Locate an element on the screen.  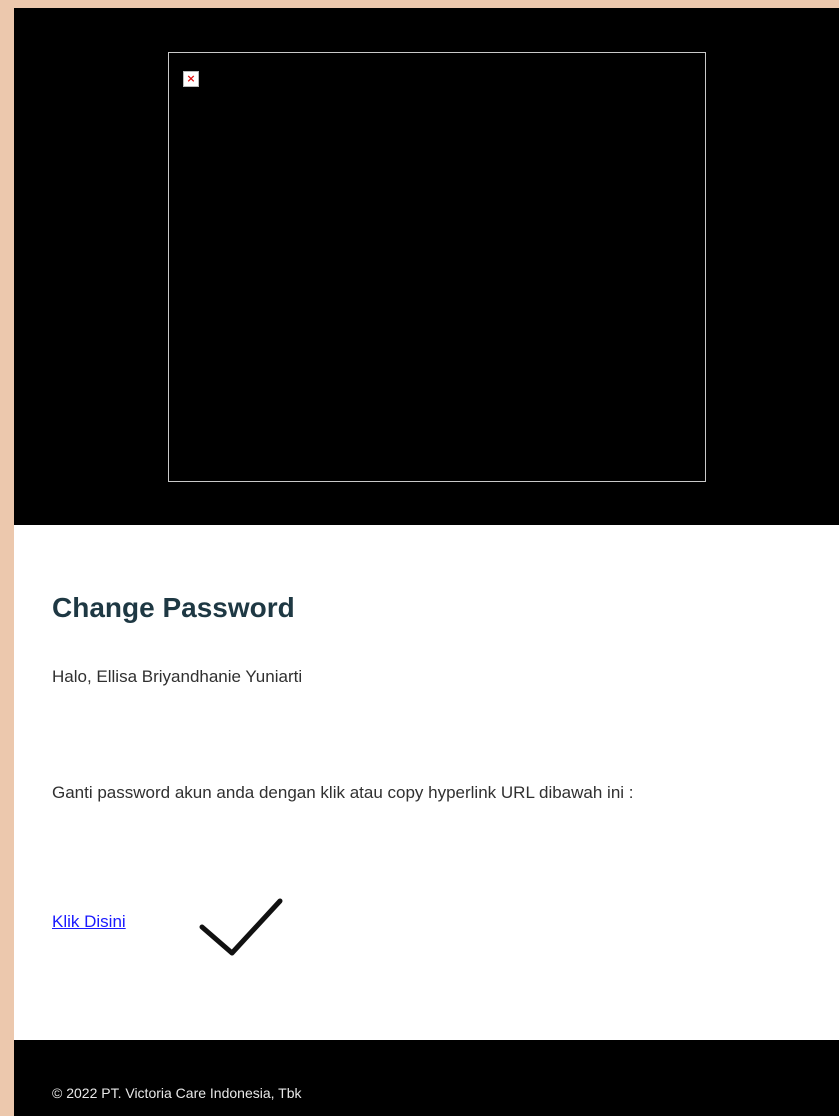
checkmark-icon is located at coordinates (241, 927).